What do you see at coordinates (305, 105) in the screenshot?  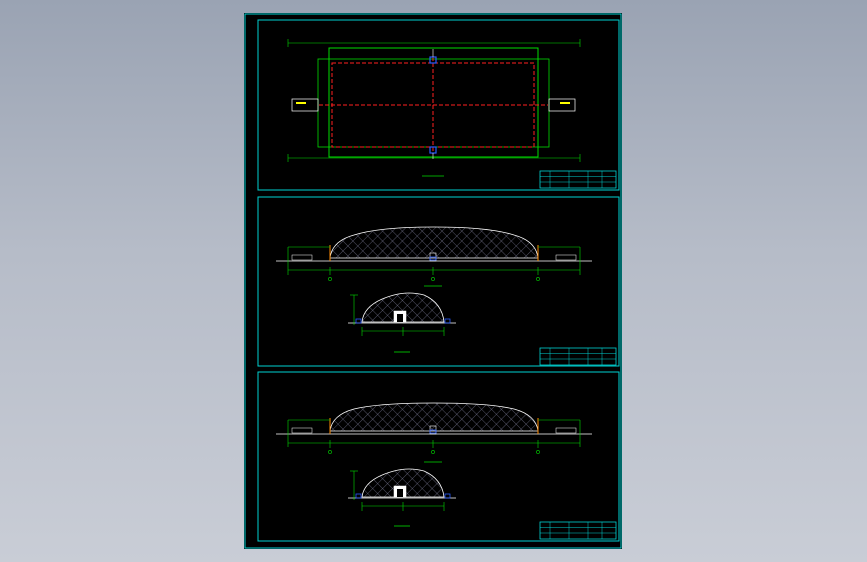 I see `entrance-left` at bounding box center [305, 105].